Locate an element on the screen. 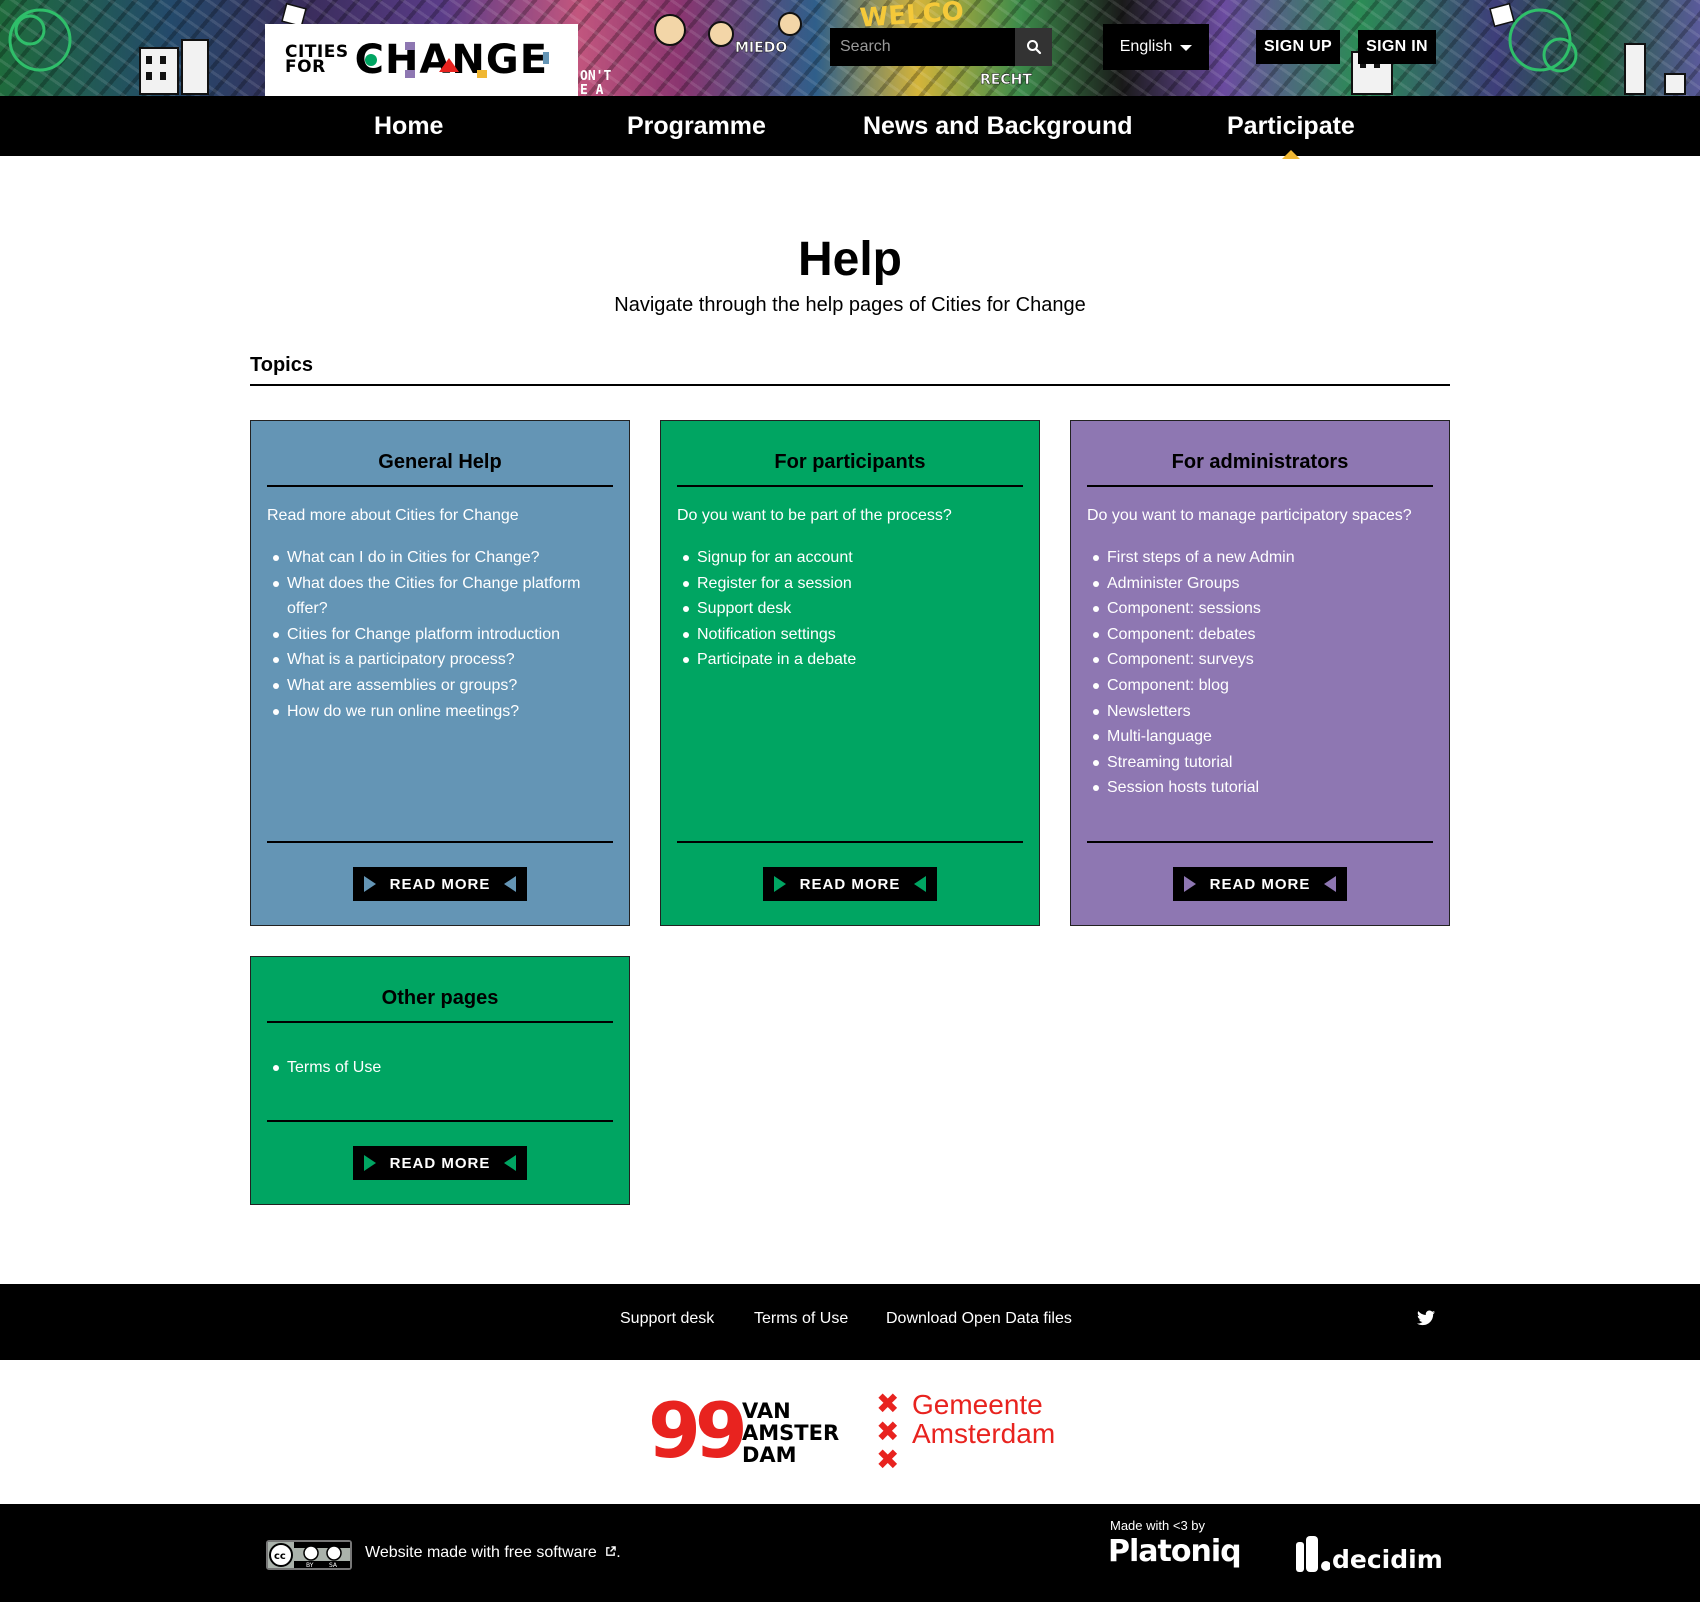  free-software-text: Website made with free software is located at coordinates (481, 1552).